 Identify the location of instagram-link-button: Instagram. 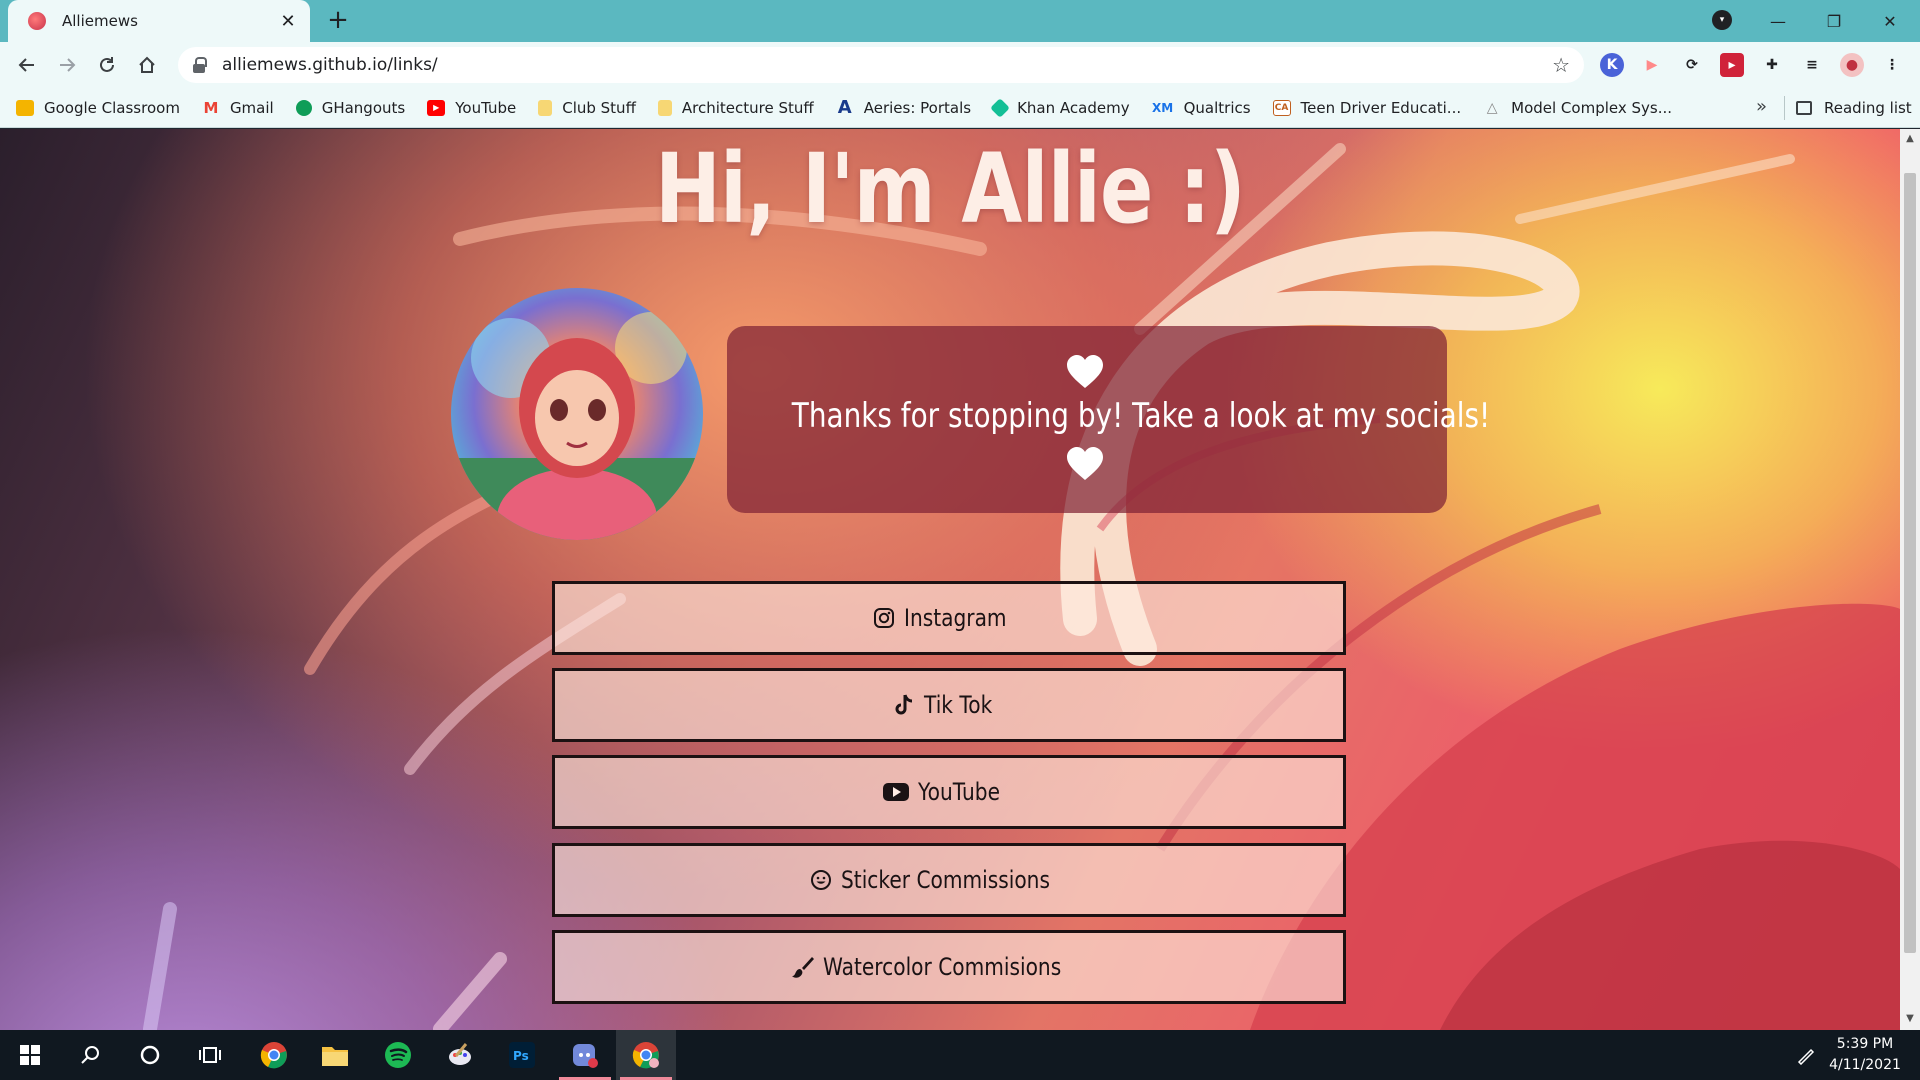
(949, 618).